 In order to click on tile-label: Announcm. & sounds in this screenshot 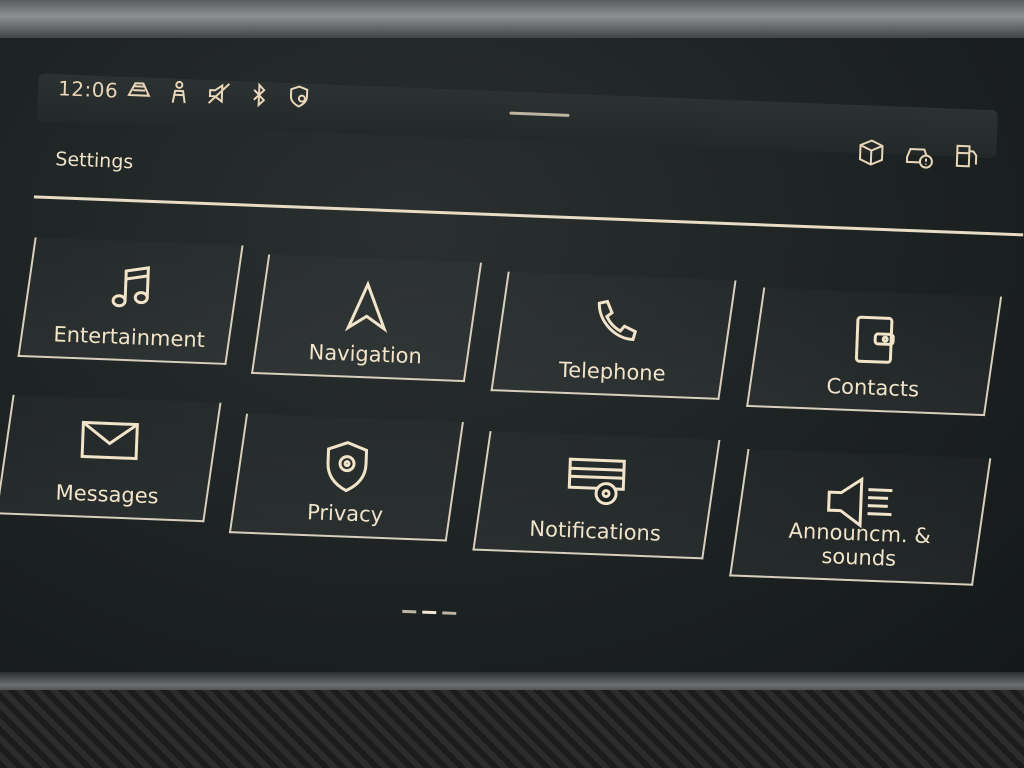, I will do `click(860, 544)`.